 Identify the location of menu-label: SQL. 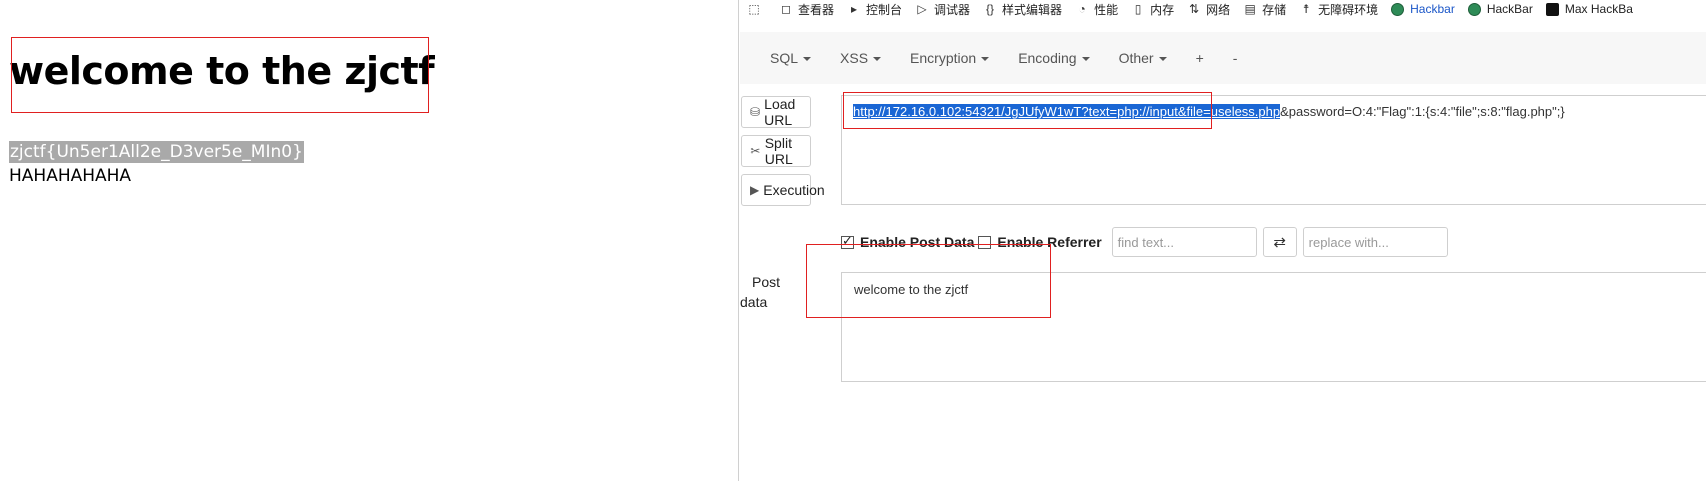
(784, 58).